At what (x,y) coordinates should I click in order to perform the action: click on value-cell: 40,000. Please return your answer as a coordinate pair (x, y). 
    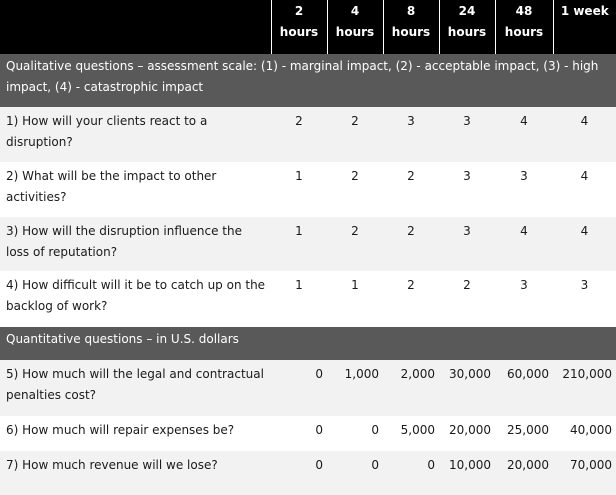
    Looking at the image, I should click on (584, 433).